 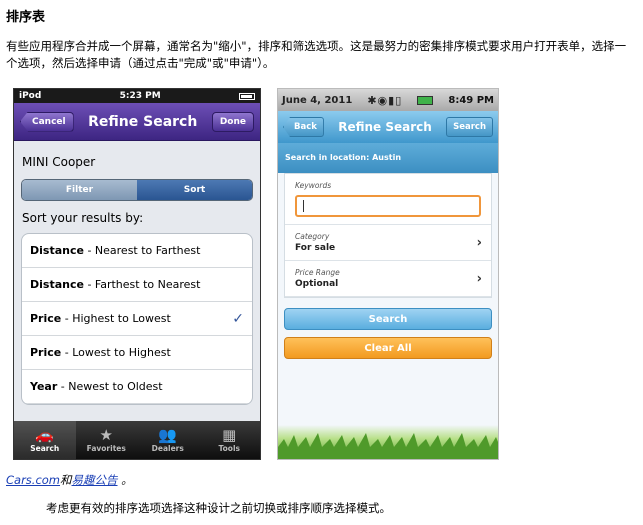 What do you see at coordinates (168, 435) in the screenshot?
I see `people-icon: 👥` at bounding box center [168, 435].